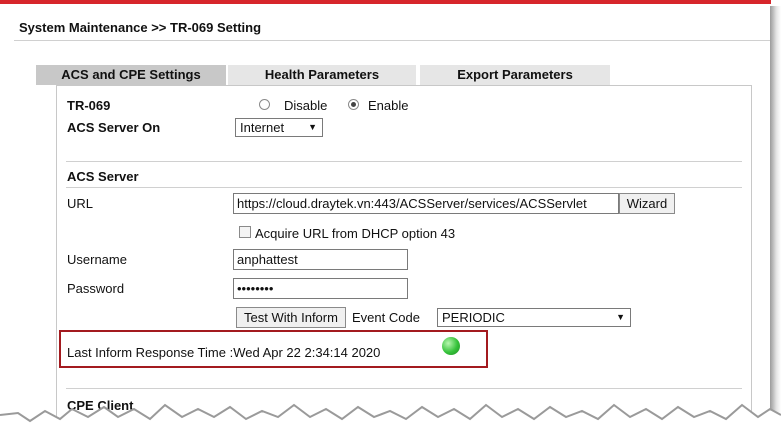 The image size is (781, 443). What do you see at coordinates (264, 104) in the screenshot?
I see `tr069-disable-radio` at bounding box center [264, 104].